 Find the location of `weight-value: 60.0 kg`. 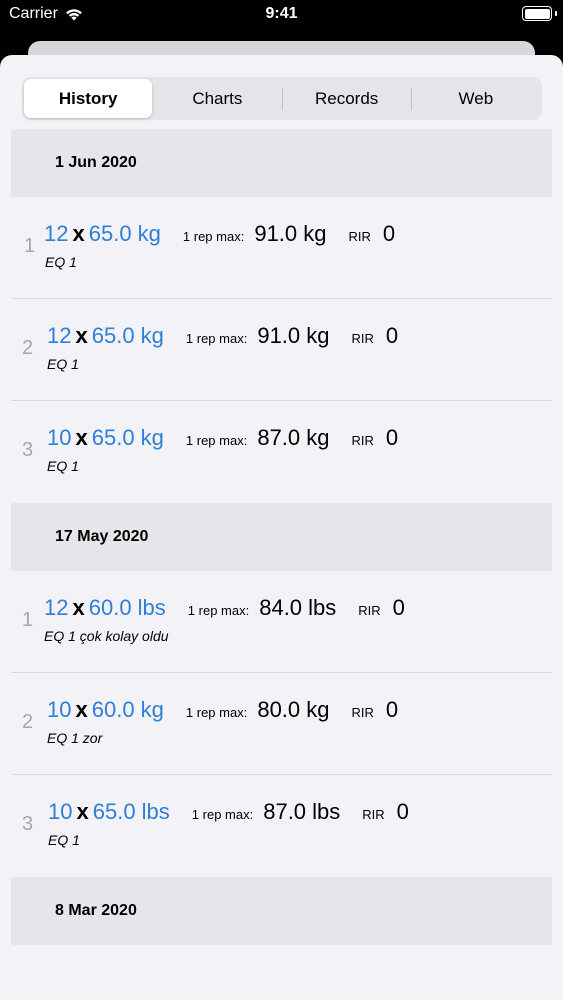

weight-value: 60.0 kg is located at coordinates (127, 709).